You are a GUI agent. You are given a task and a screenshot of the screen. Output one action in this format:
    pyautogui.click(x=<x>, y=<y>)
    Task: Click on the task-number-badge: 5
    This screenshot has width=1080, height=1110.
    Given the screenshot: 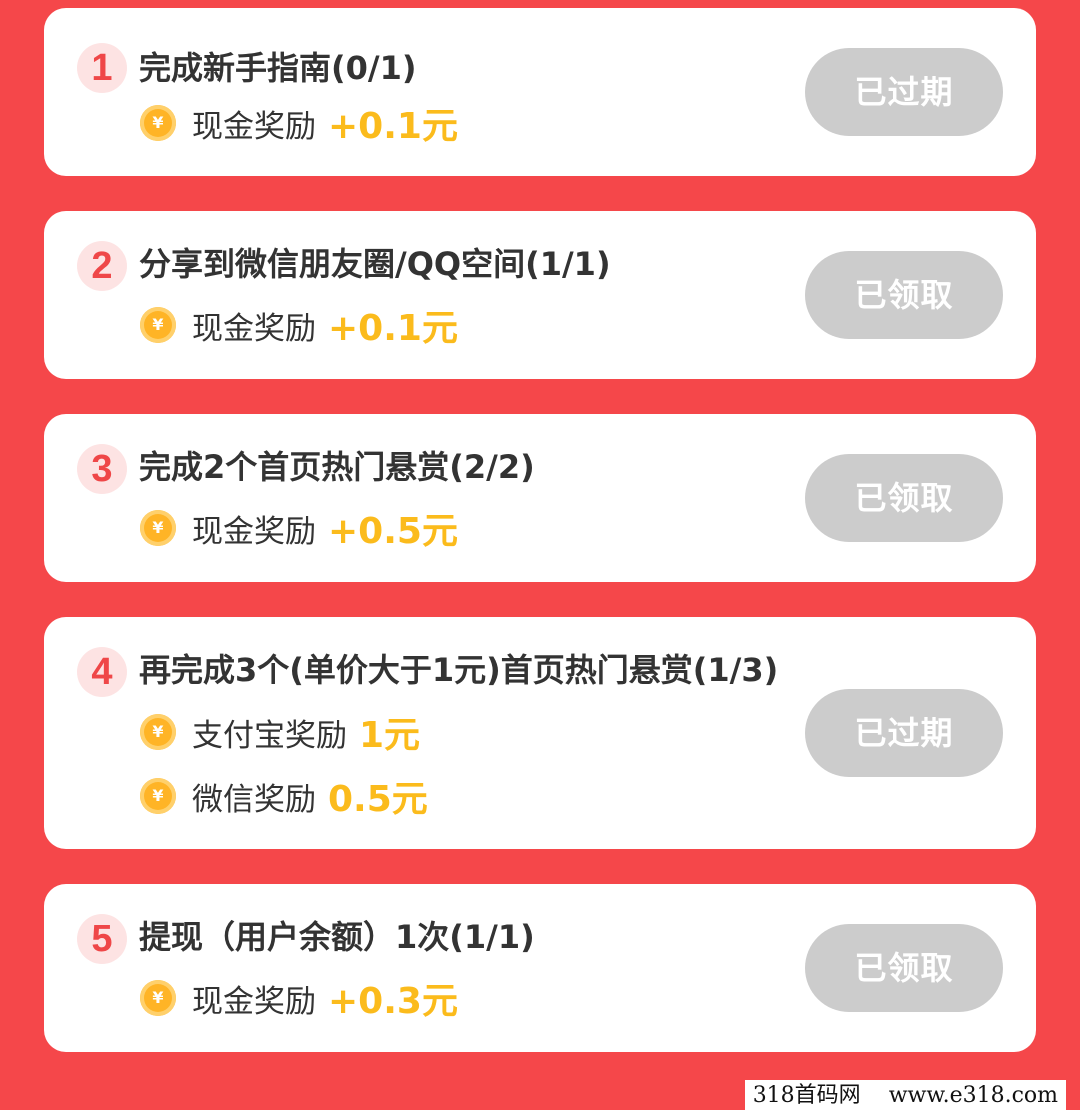 What is the action you would take?
    pyautogui.click(x=102, y=939)
    